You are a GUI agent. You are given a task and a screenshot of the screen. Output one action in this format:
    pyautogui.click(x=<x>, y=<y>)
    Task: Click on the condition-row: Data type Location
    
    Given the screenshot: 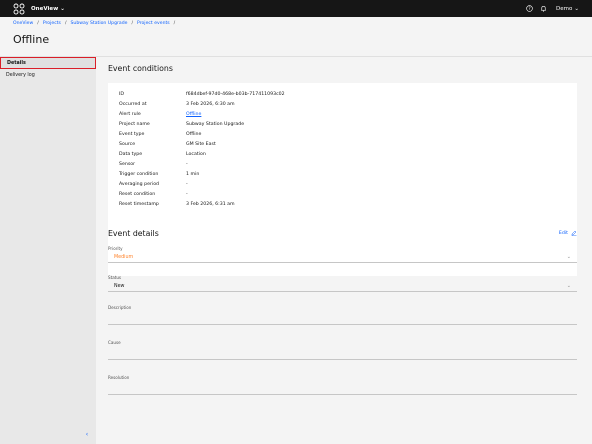 What is the action you would take?
    pyautogui.click(x=342, y=154)
    